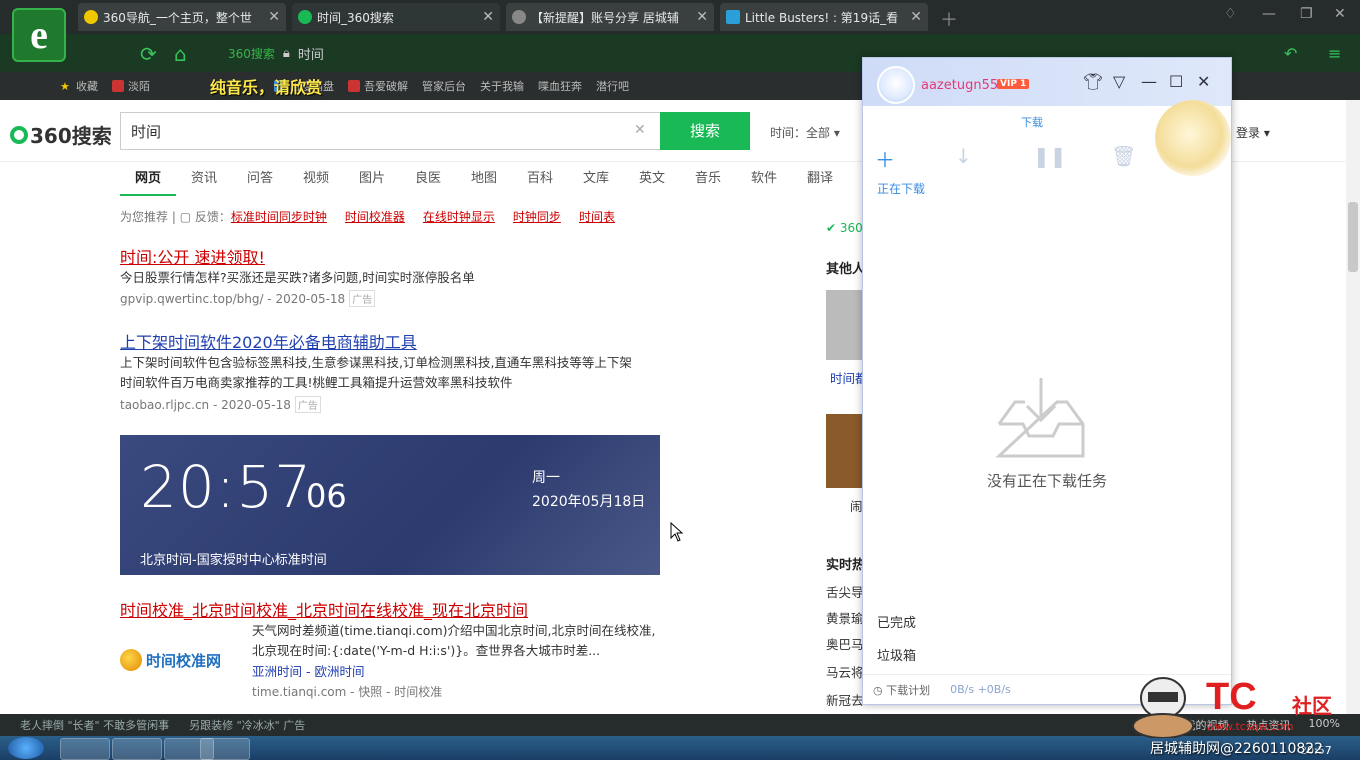  What do you see at coordinates (845, 643) in the screenshot?
I see `hot-item: 奥巴马` at bounding box center [845, 643].